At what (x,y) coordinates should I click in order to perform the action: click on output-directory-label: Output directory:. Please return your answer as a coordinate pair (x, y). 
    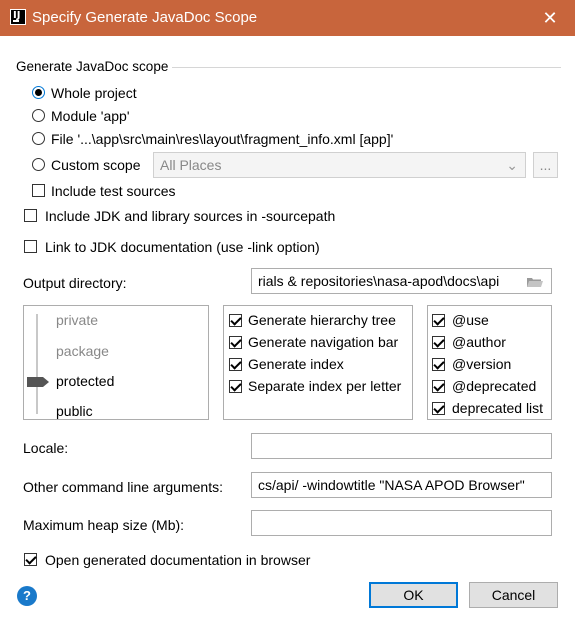
    Looking at the image, I should click on (75, 283).